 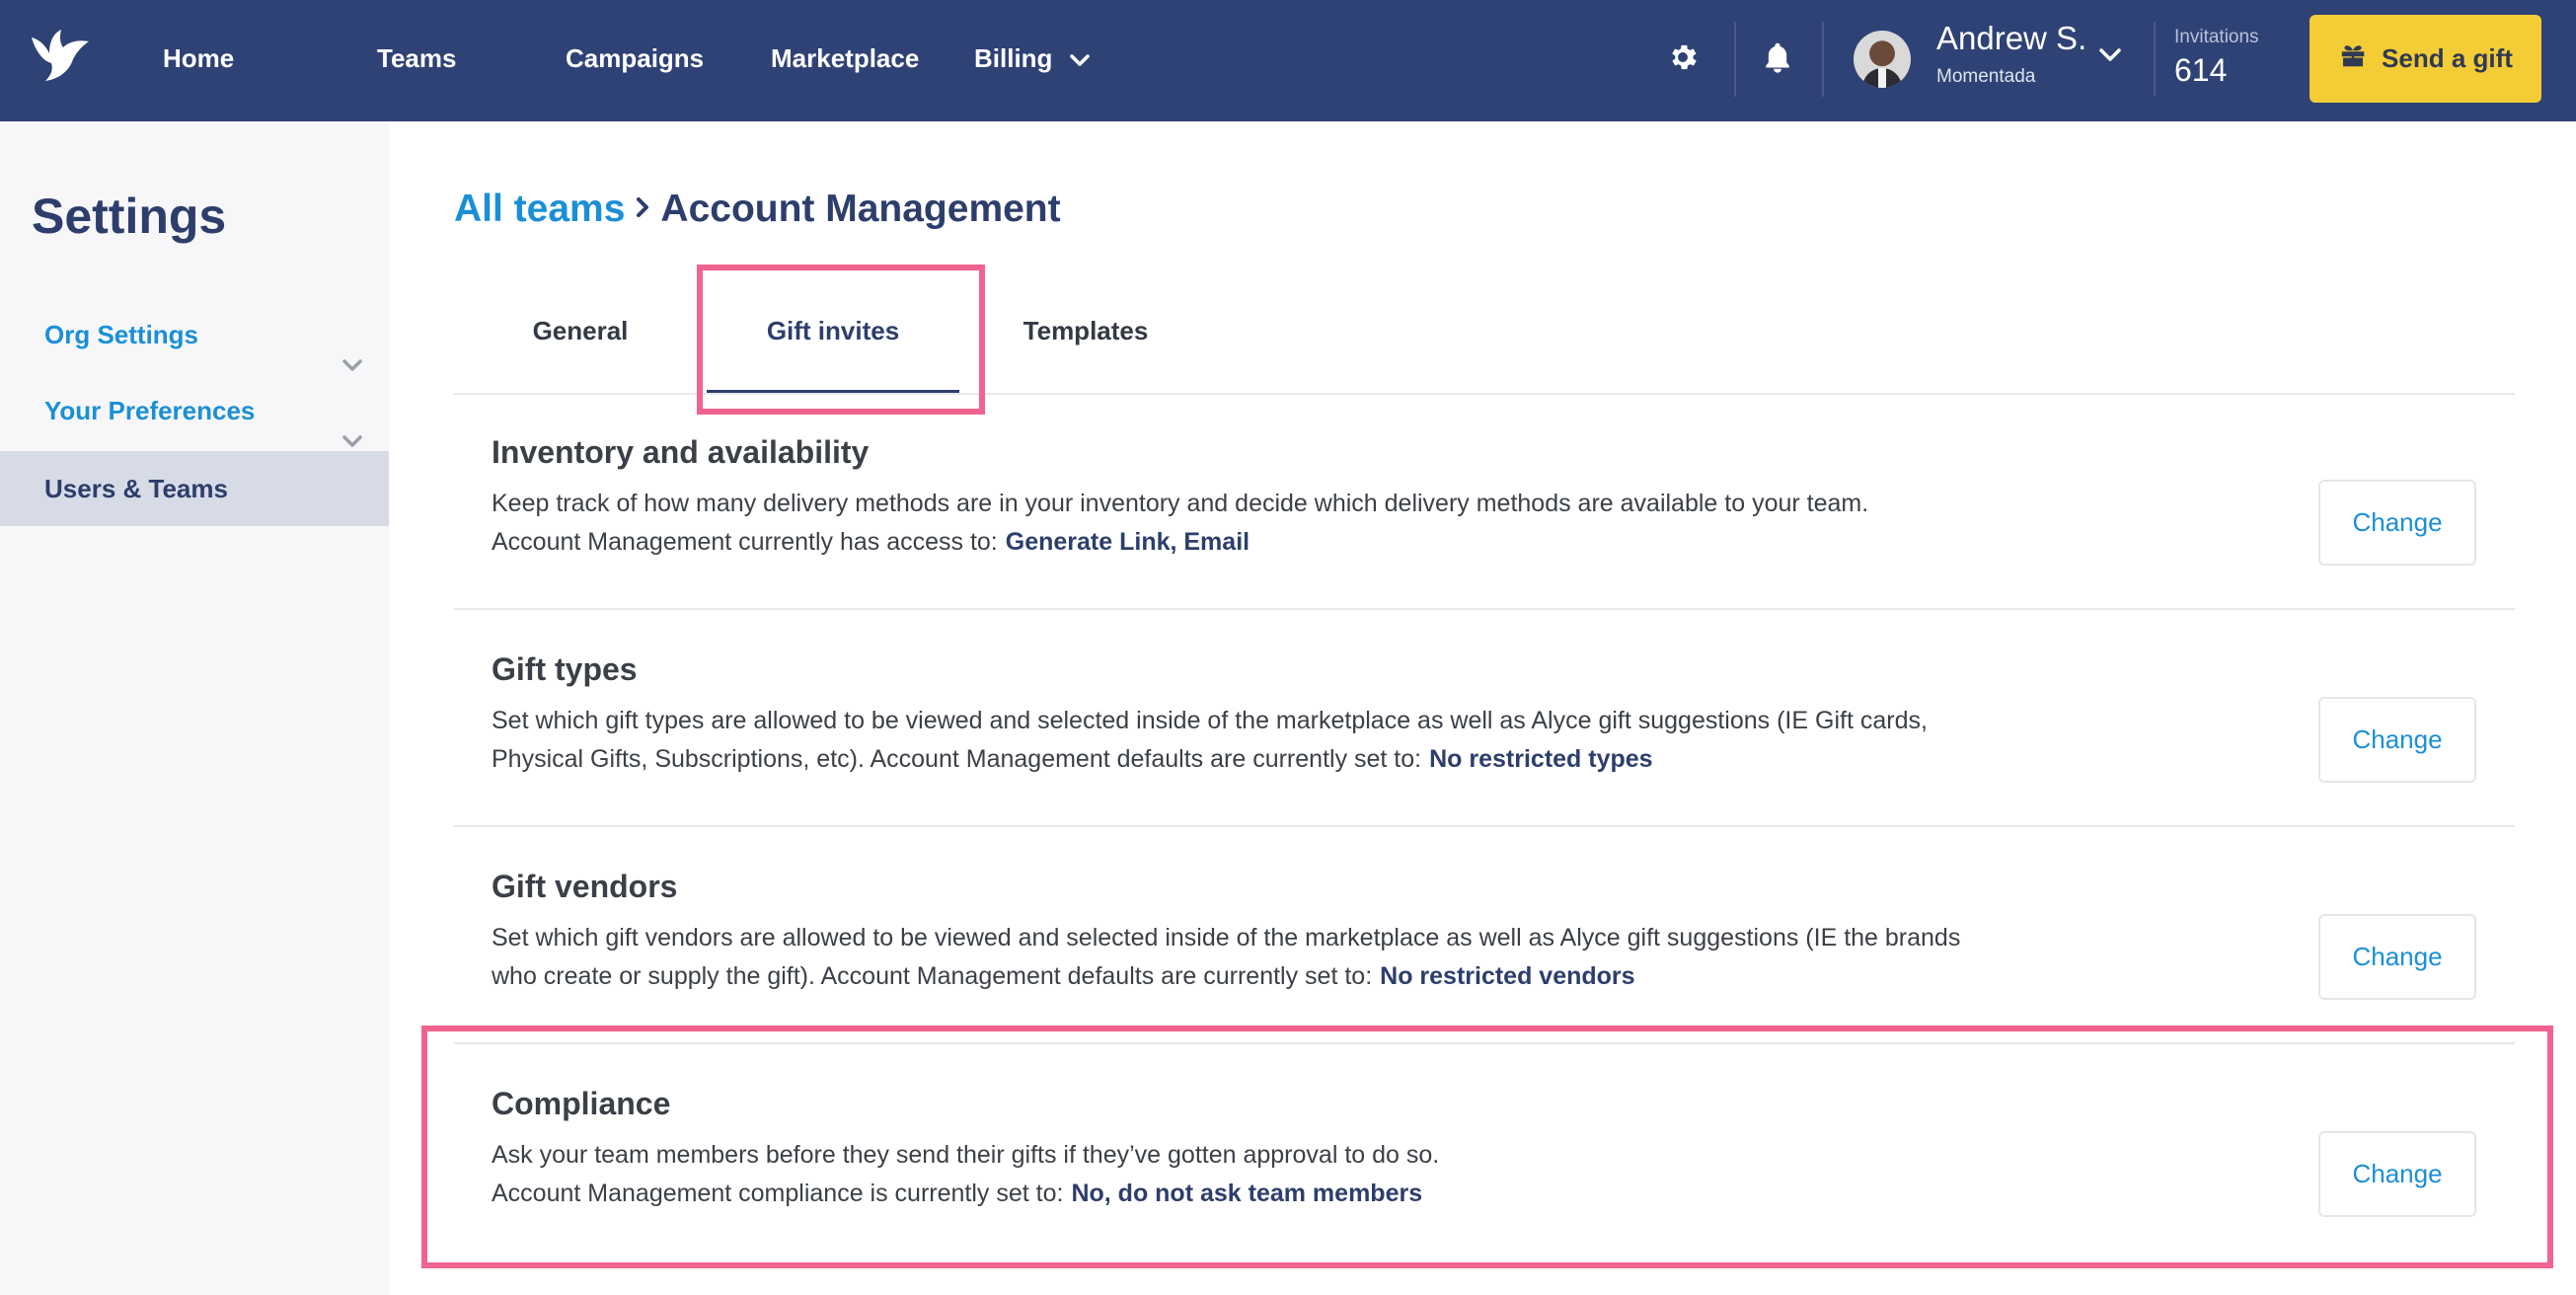 I want to click on nav-billing: Billing, so click(x=1032, y=60).